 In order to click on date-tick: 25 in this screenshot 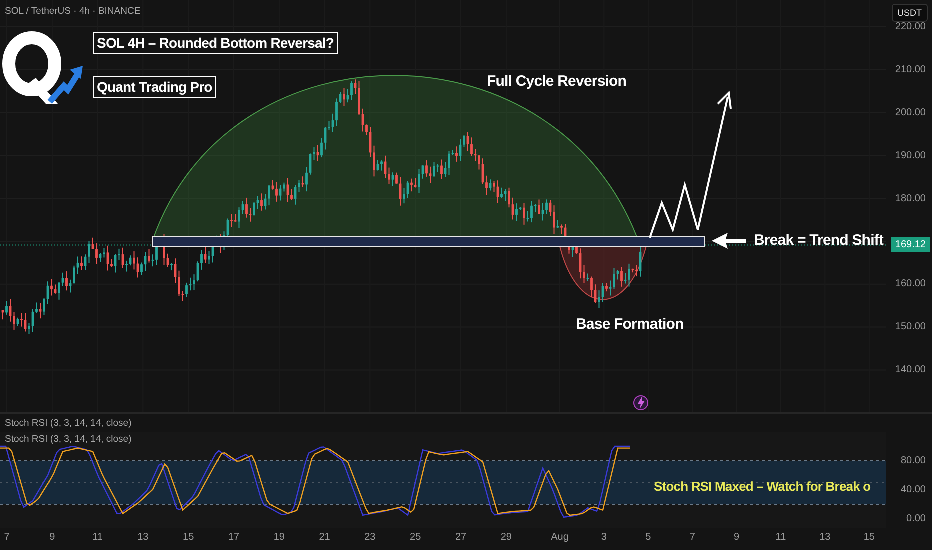, I will do `click(416, 537)`.